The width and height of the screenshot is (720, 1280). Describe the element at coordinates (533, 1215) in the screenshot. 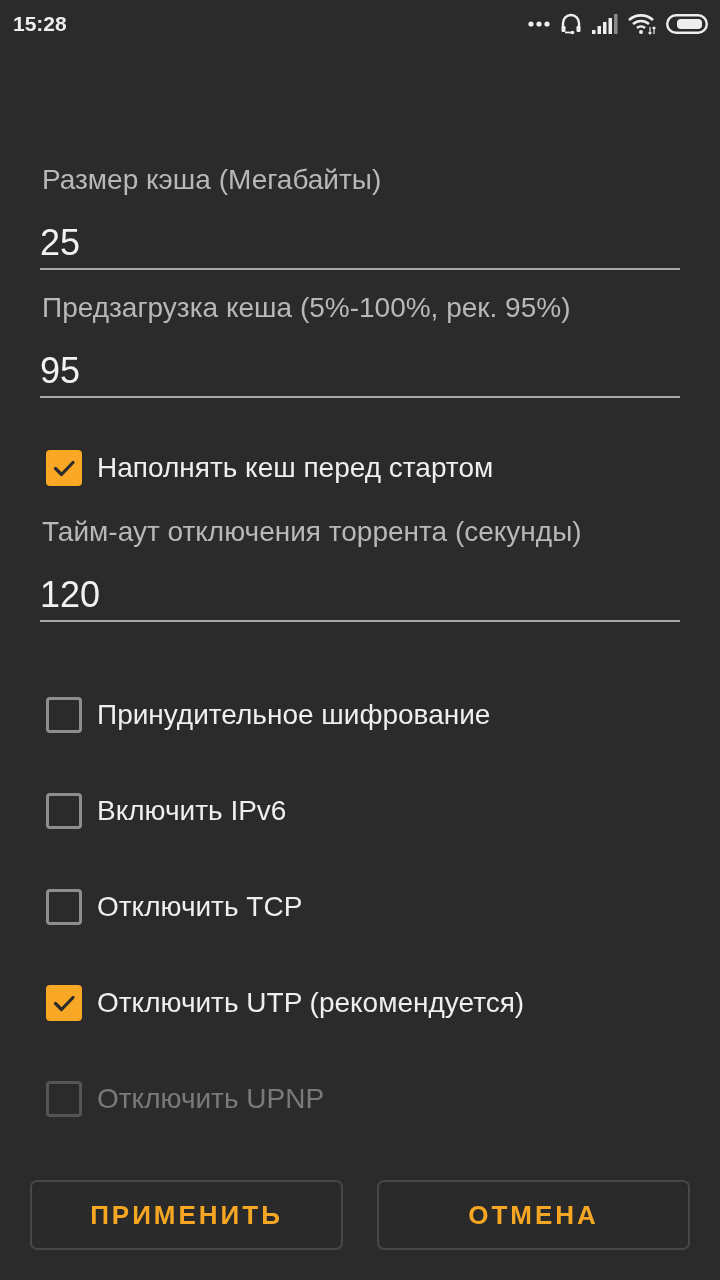

I see `dialog-button: ОТМЕНА` at that location.